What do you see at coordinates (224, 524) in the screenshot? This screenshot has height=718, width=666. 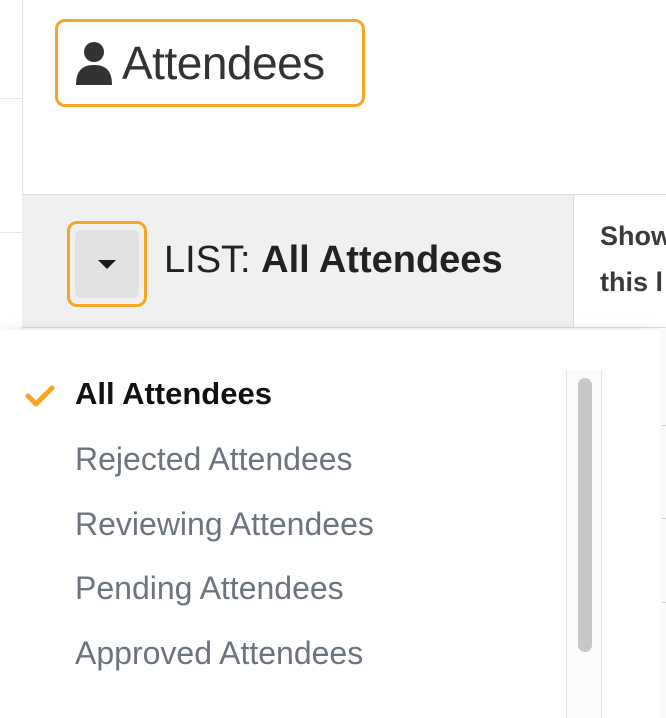 I see `menu-item-reviewing-attendees: Reviewing Attendees` at bounding box center [224, 524].